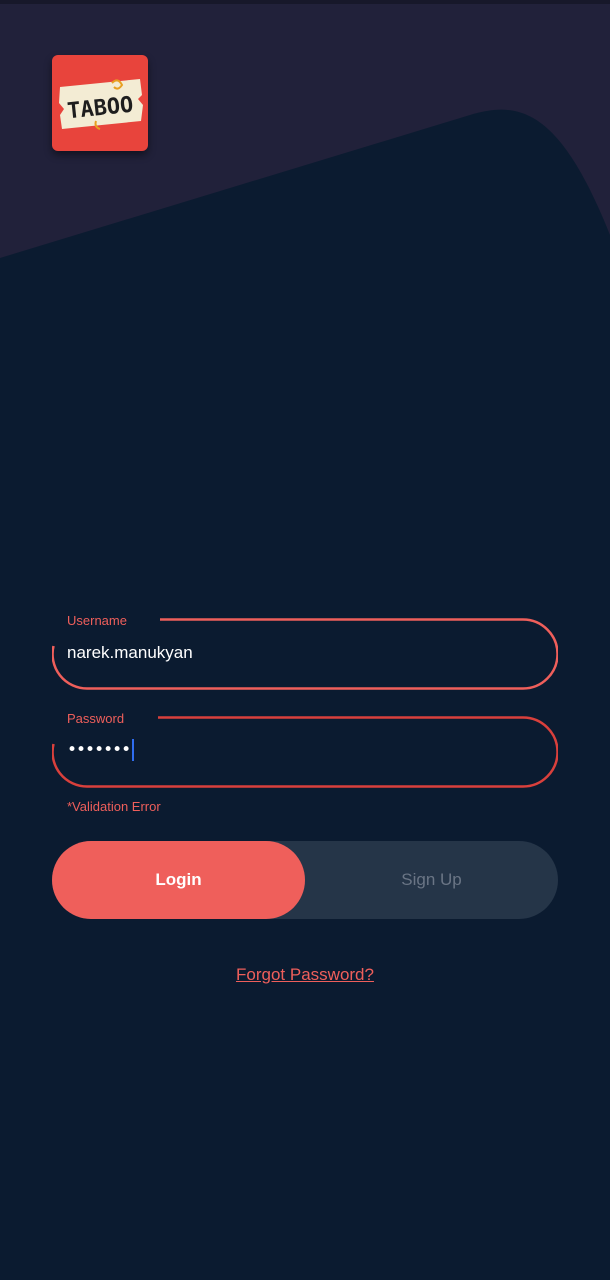 The width and height of the screenshot is (610, 1280). What do you see at coordinates (114, 806) in the screenshot?
I see `validation-error: *Validation Error` at bounding box center [114, 806].